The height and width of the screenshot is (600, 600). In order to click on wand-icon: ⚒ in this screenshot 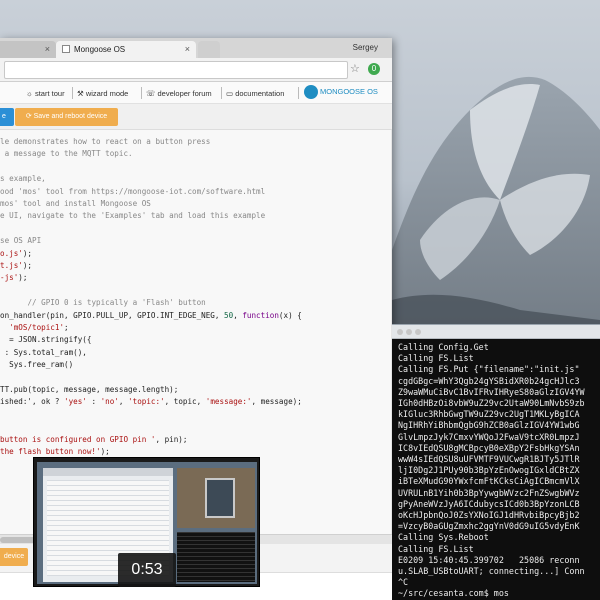, I will do `click(80, 93)`.